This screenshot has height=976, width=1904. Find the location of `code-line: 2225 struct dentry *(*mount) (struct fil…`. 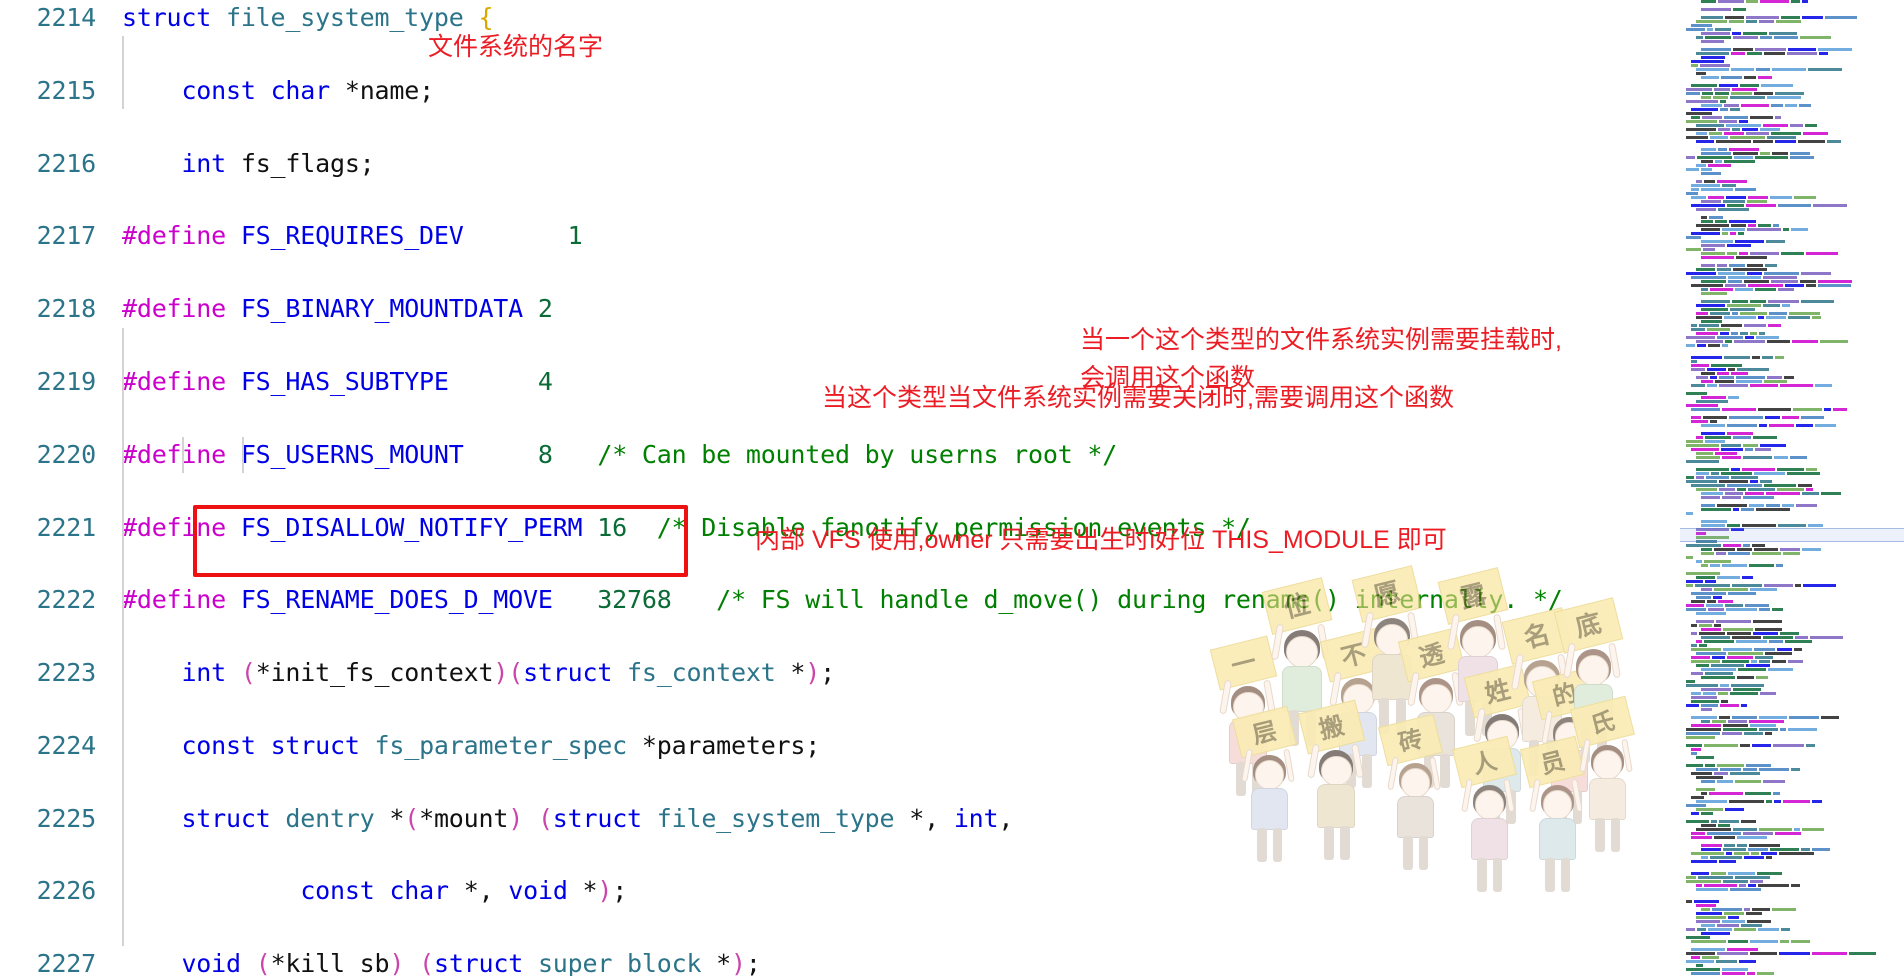

code-line: 2225 struct dentry *(*mount) (struct fil… is located at coordinates (840, 819).